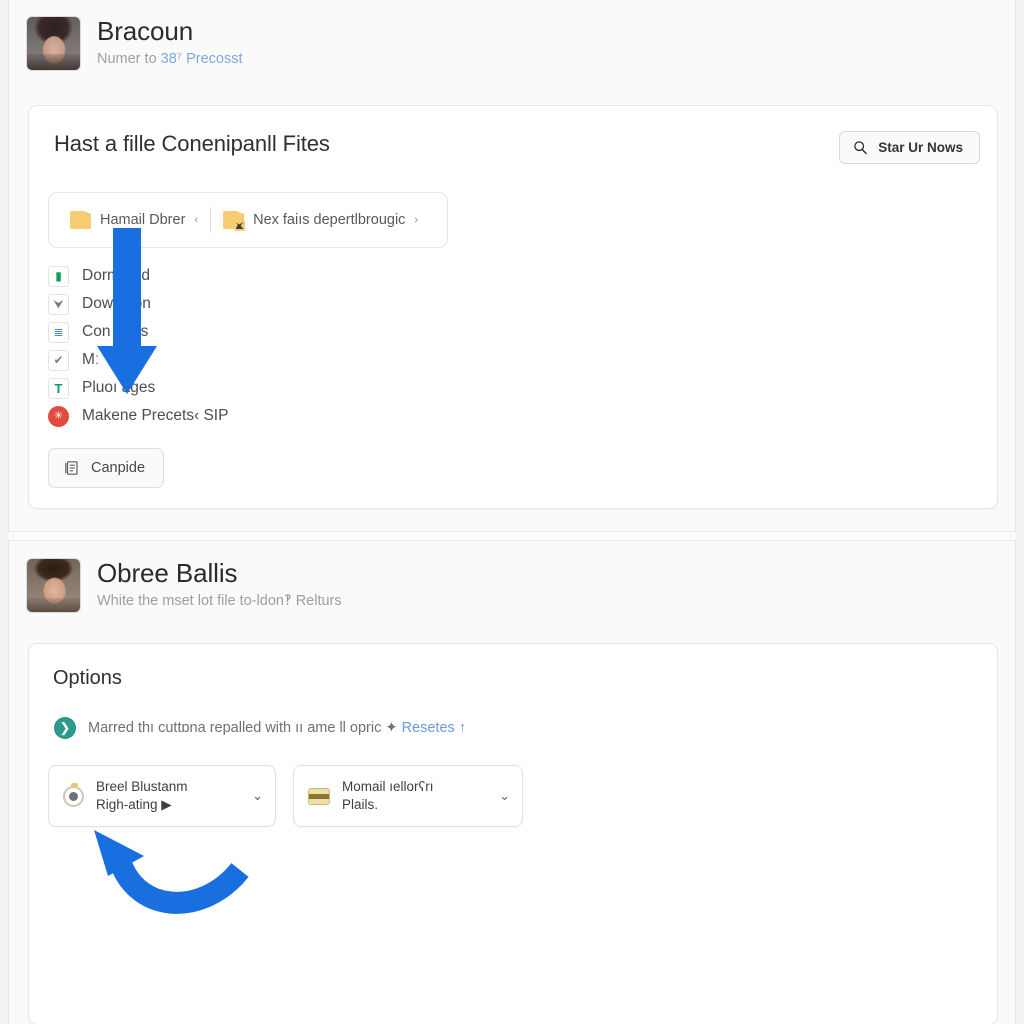 The width and height of the screenshot is (1024, 1024). What do you see at coordinates (1020, 512) in the screenshot?
I see `page-edge-right` at bounding box center [1020, 512].